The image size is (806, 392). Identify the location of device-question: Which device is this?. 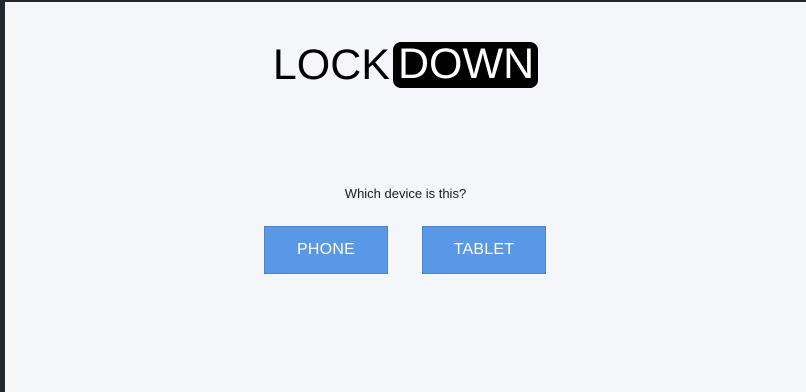
(405, 193).